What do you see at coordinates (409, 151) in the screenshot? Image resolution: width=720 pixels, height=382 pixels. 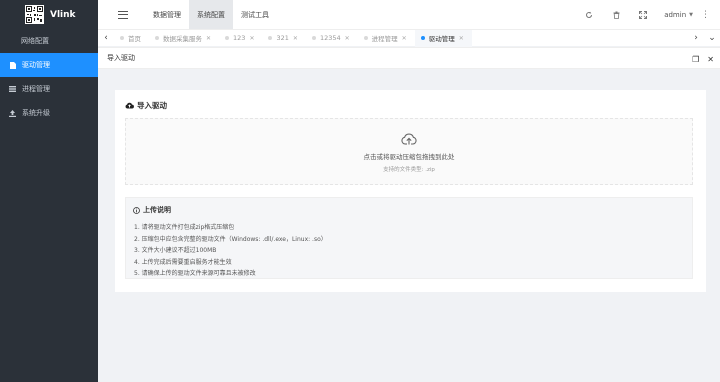 I see `upload-dropzone: 点击或将驱动压缩包拖拽到此处 支持的文件类型: .zip` at bounding box center [409, 151].